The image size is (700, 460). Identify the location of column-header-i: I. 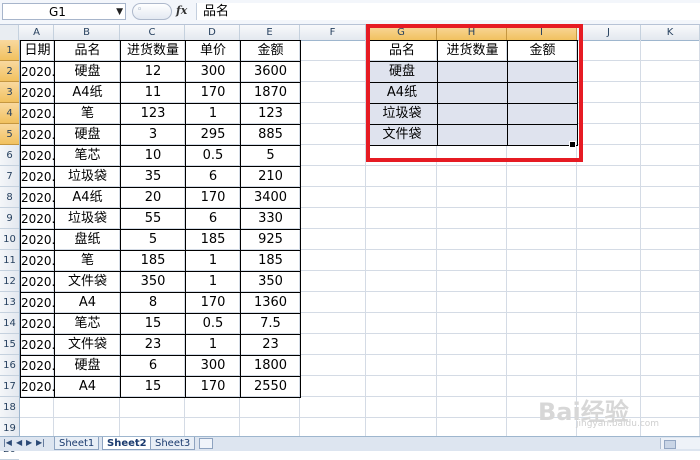
(542, 32).